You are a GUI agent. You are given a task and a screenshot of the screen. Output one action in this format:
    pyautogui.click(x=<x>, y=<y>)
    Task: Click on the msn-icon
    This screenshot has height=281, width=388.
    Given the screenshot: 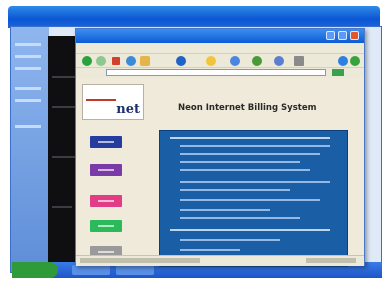 What is the action you would take?
    pyautogui.click(x=343, y=61)
    